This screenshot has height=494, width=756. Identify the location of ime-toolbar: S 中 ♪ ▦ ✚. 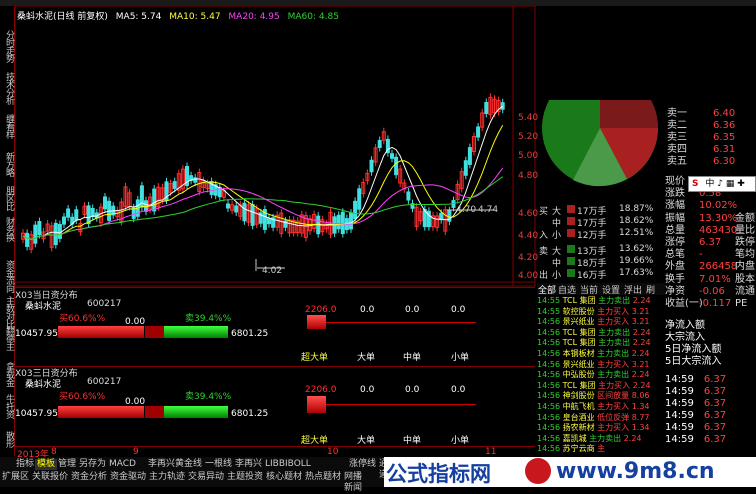
(722, 184).